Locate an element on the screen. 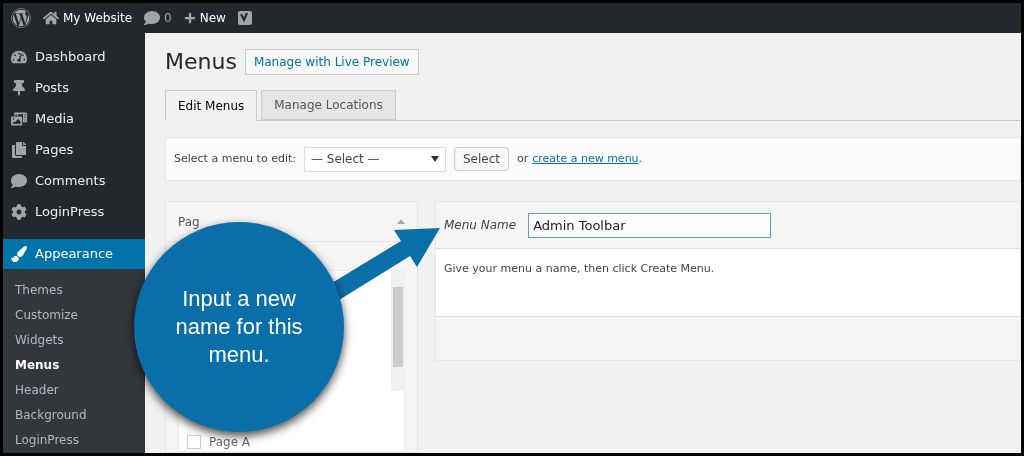 The image size is (1024, 456). select-button: Select is located at coordinates (481, 159).